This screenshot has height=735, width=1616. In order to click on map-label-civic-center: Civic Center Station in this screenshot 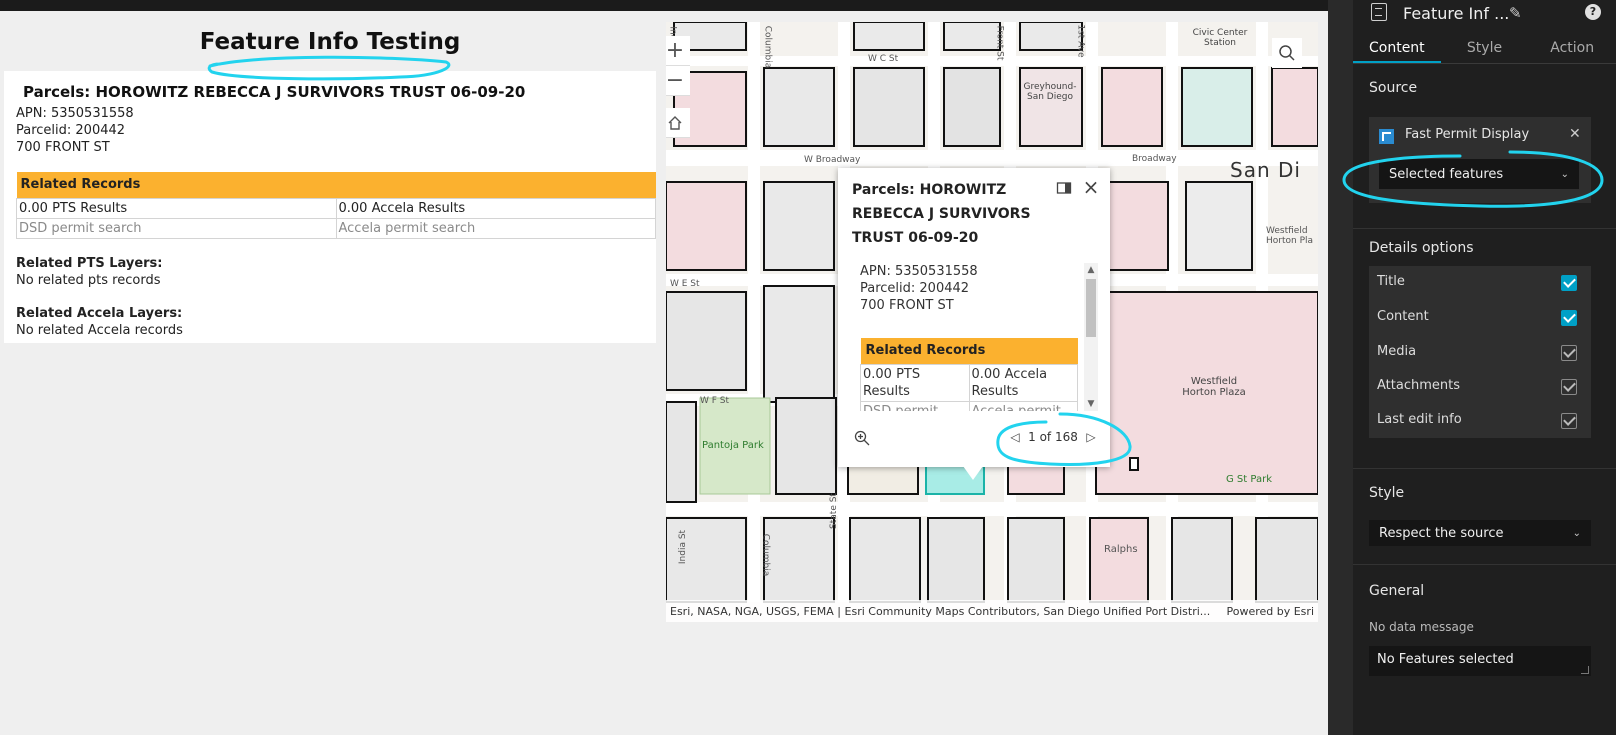, I will do `click(1220, 38)`.